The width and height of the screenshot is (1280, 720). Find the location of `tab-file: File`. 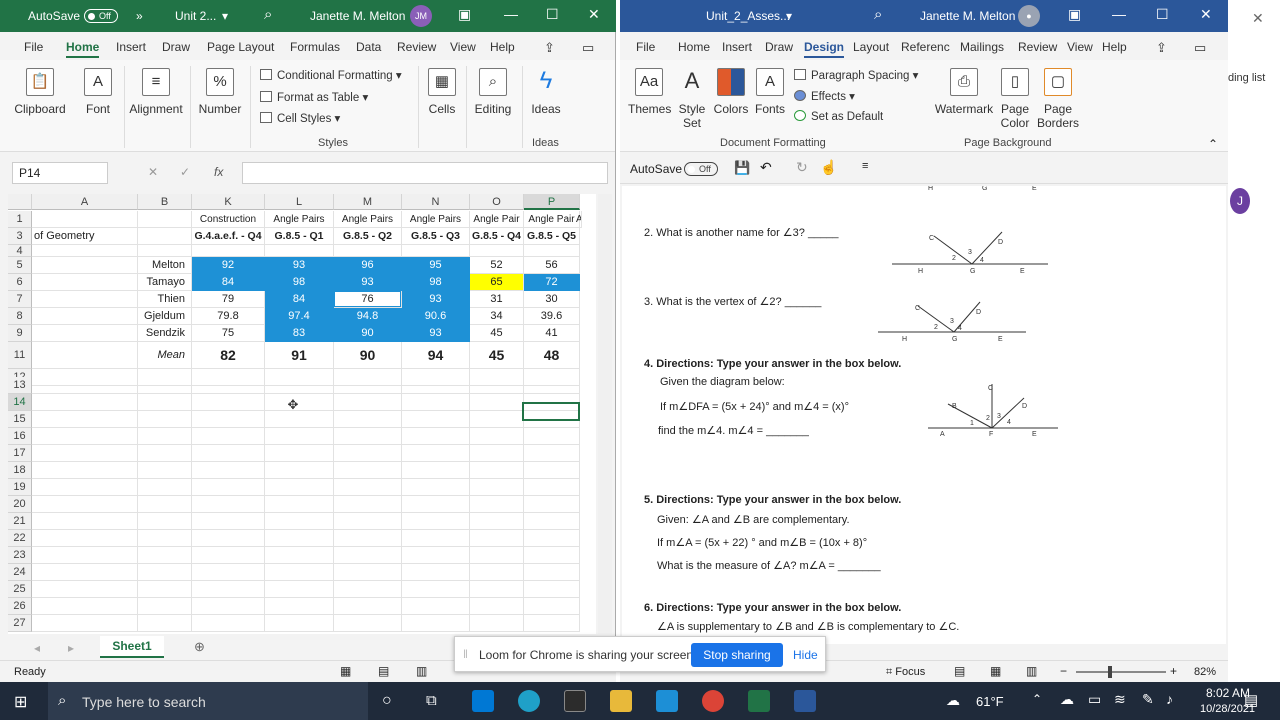

tab-file: File is located at coordinates (645, 47).